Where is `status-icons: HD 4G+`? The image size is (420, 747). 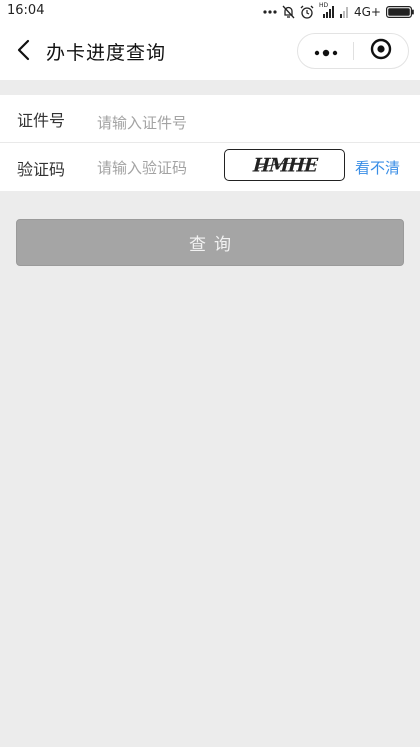
status-icons: HD 4G+ is located at coordinates (338, 11).